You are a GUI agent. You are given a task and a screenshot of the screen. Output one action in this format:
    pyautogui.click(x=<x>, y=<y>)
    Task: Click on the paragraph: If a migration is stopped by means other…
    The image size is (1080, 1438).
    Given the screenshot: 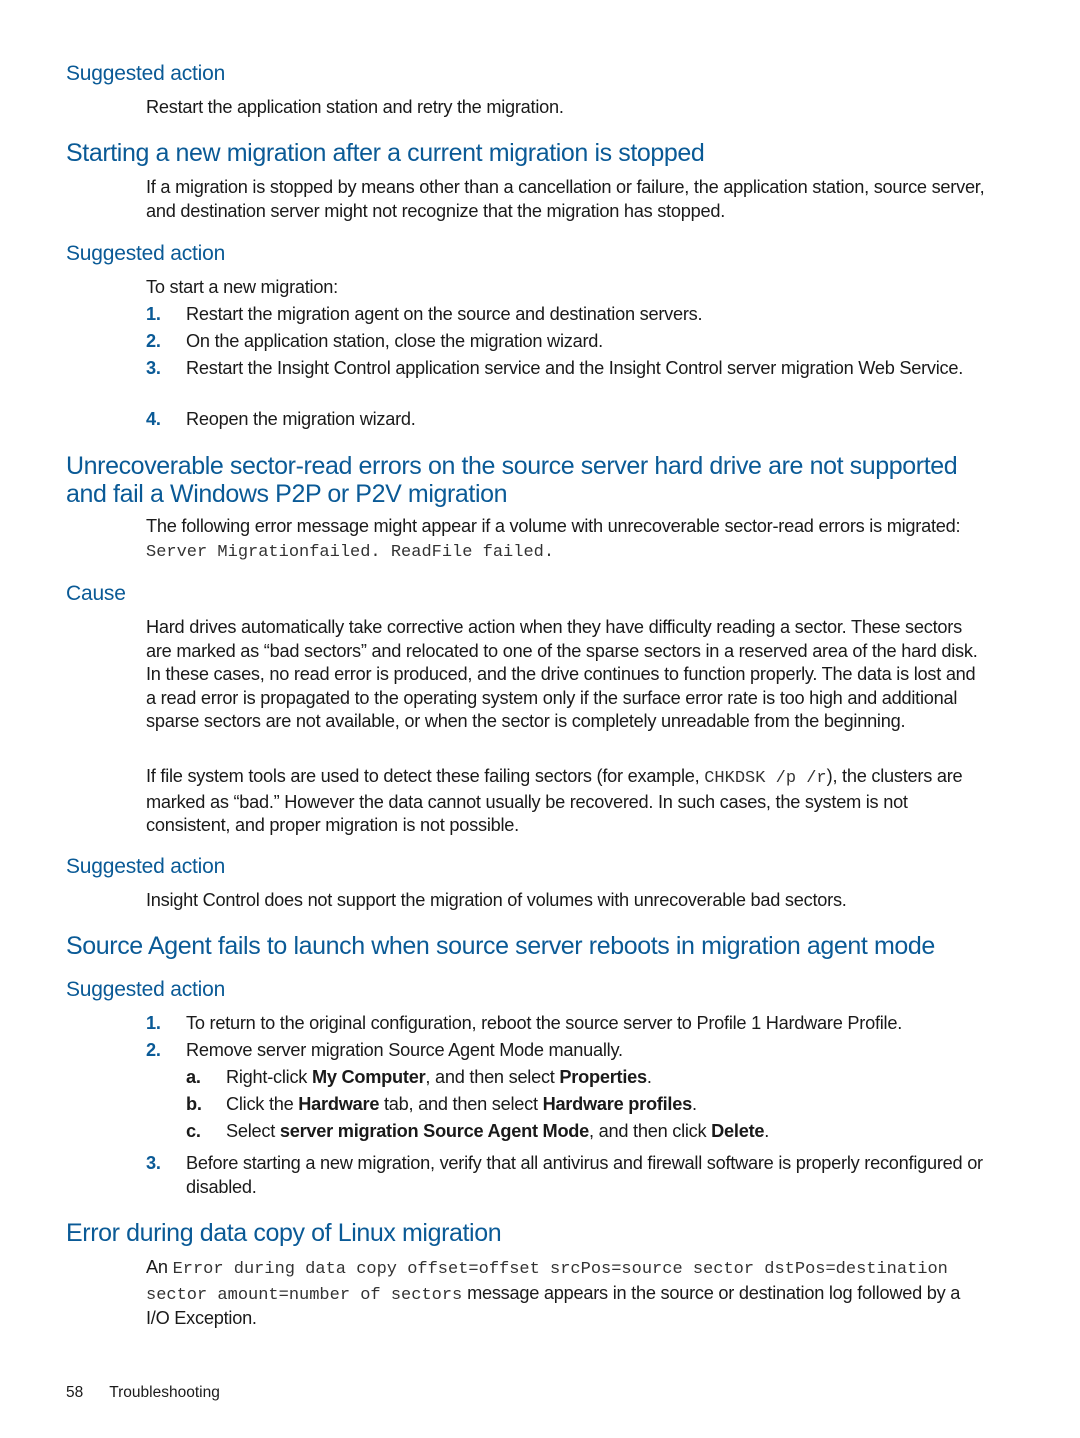 What is the action you would take?
    pyautogui.click(x=565, y=199)
    